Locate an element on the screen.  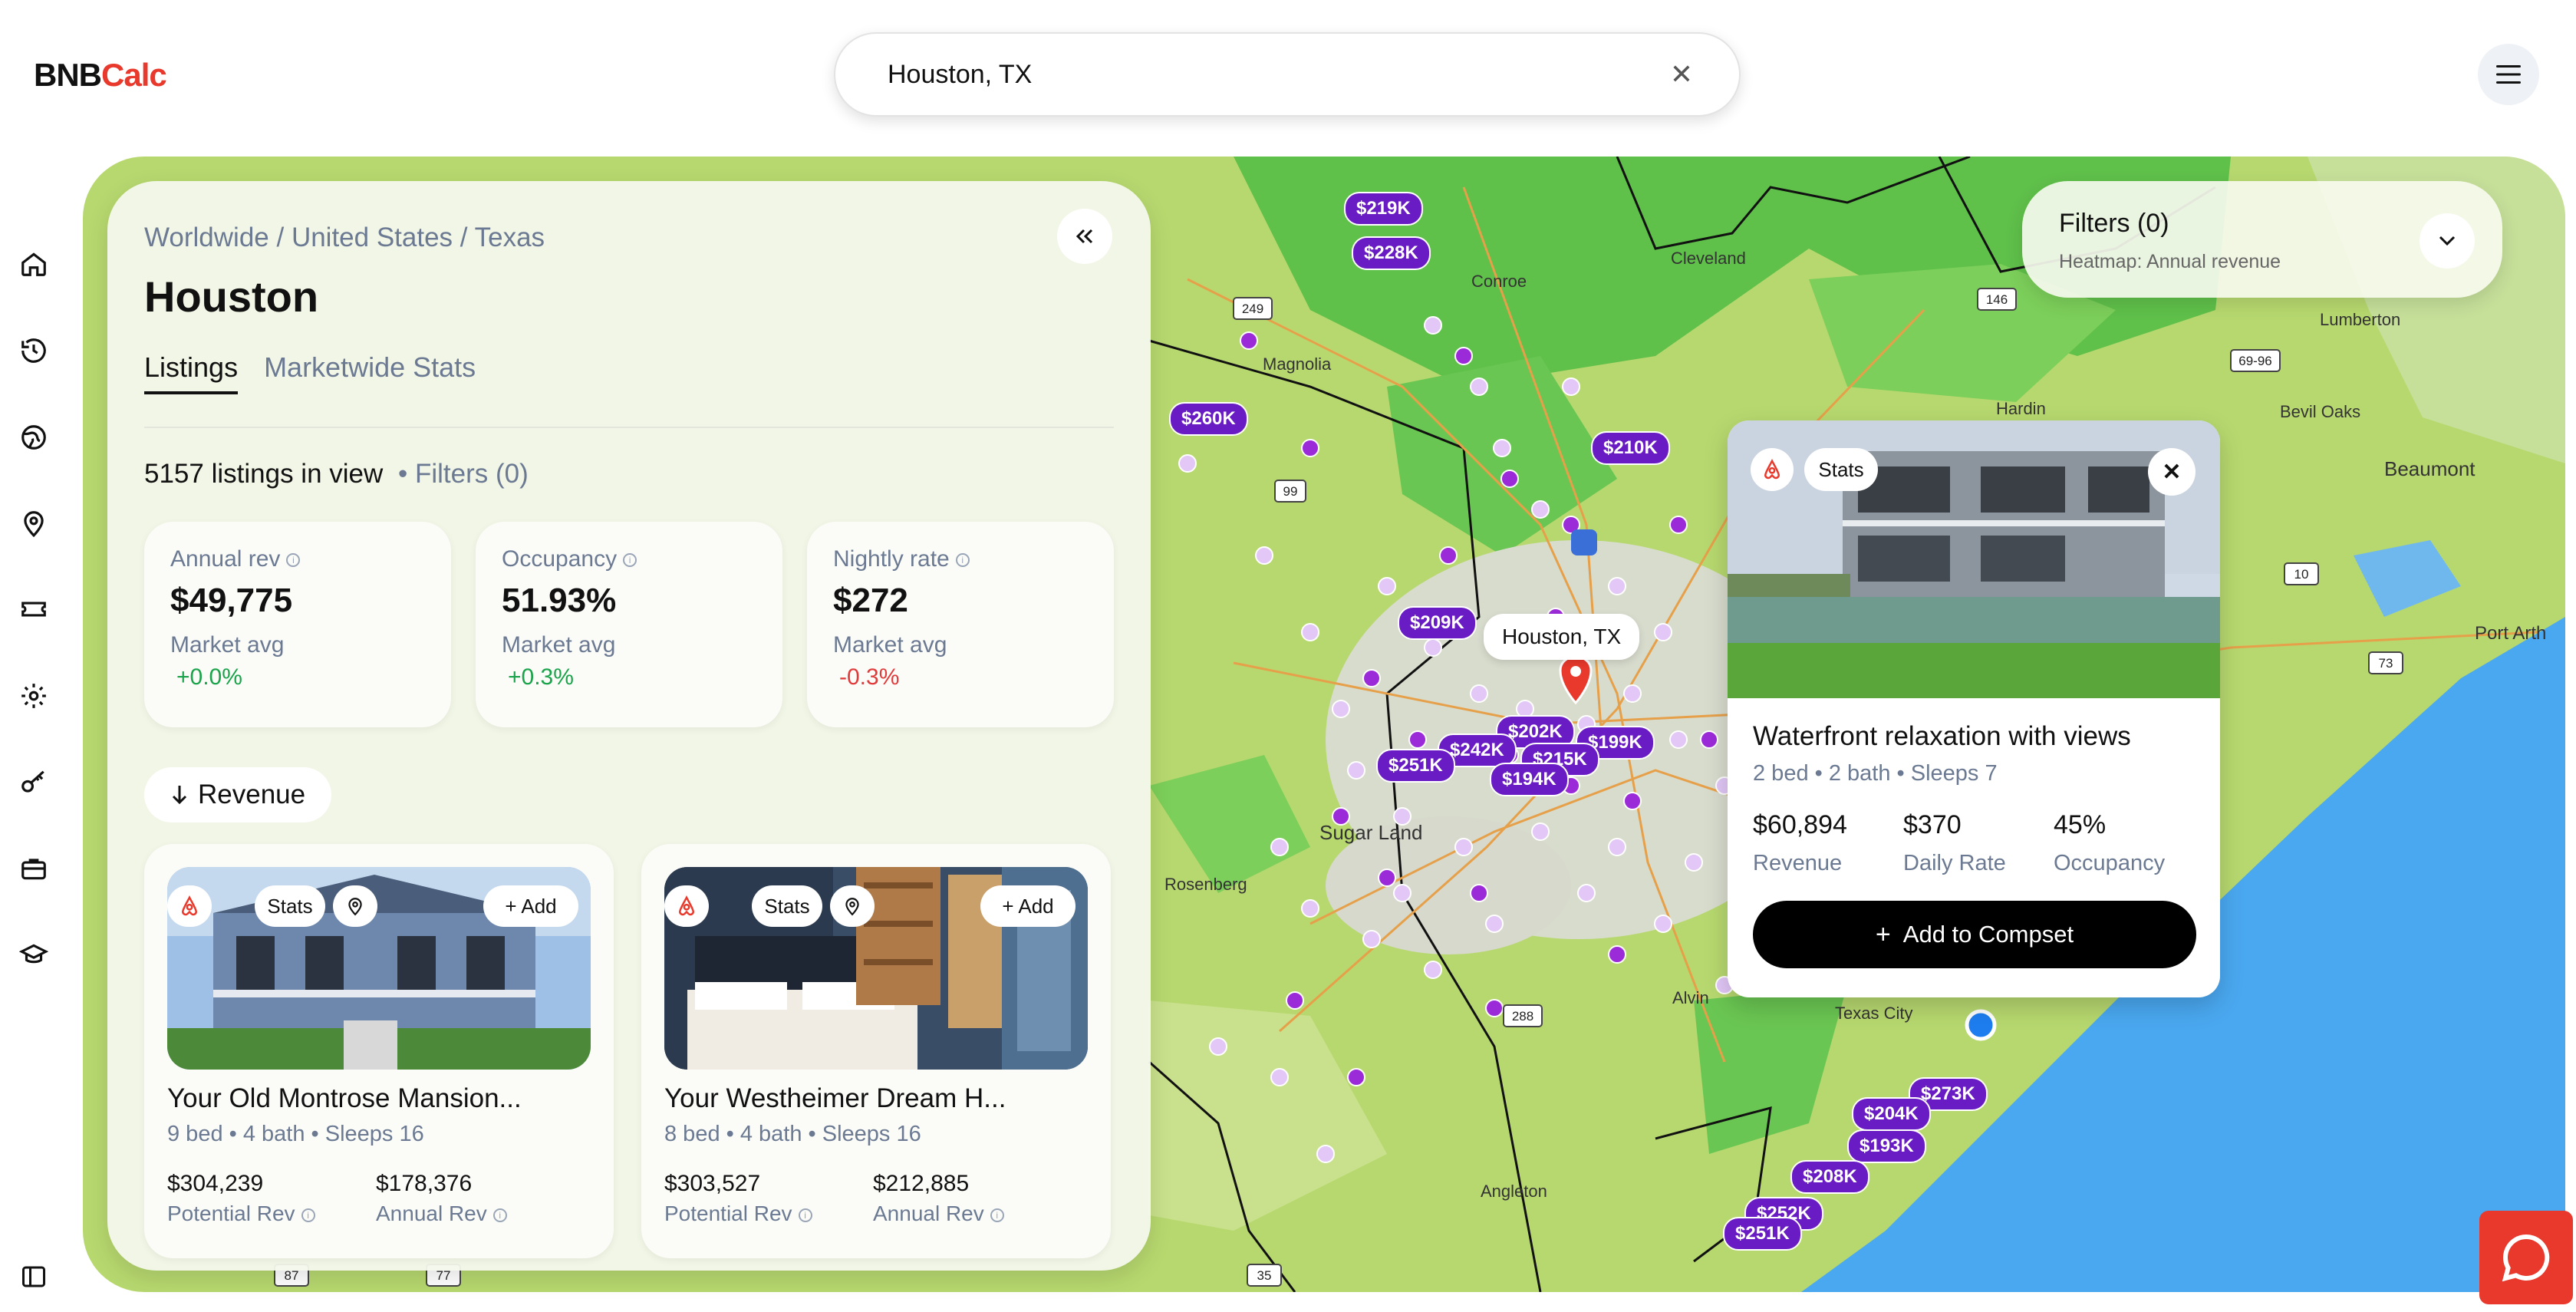
price-pill: $210K is located at coordinates (1630, 448).